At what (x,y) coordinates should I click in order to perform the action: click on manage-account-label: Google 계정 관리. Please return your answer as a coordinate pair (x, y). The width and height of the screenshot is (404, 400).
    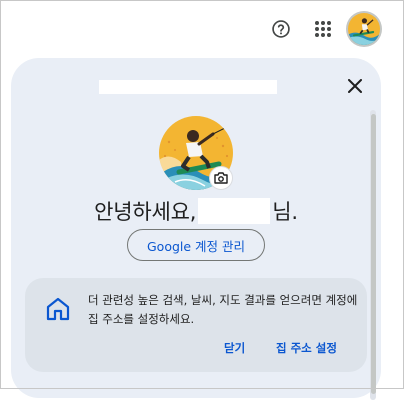
    Looking at the image, I should click on (196, 246).